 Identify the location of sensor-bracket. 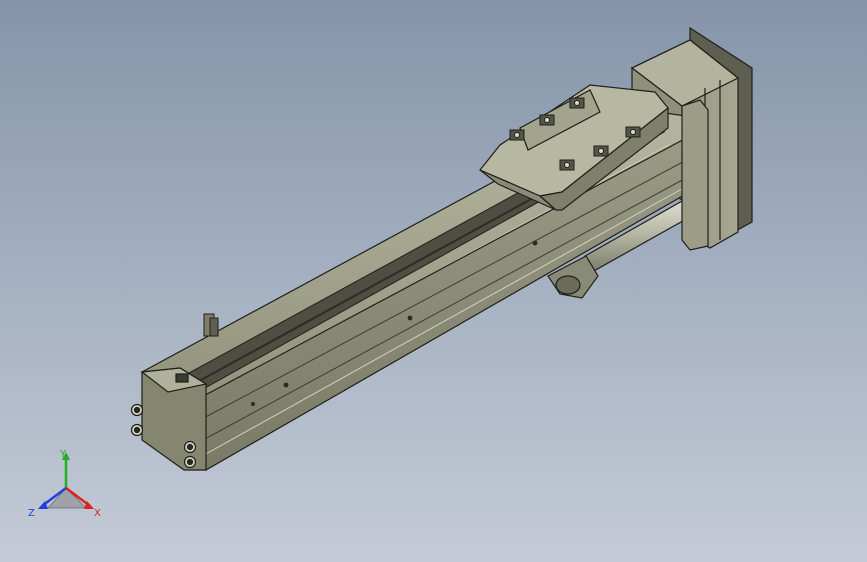
(211, 325).